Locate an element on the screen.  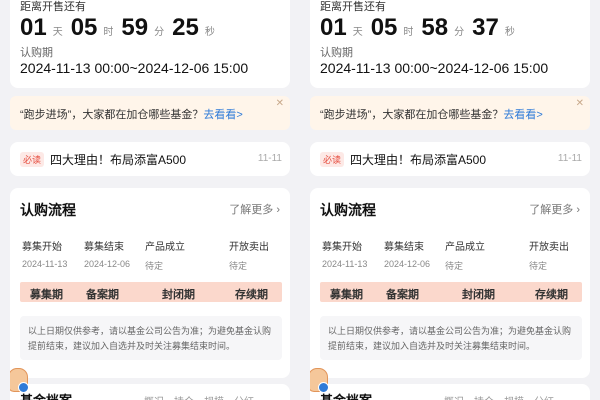
must-read-badge: 必读 is located at coordinates (32, 159).